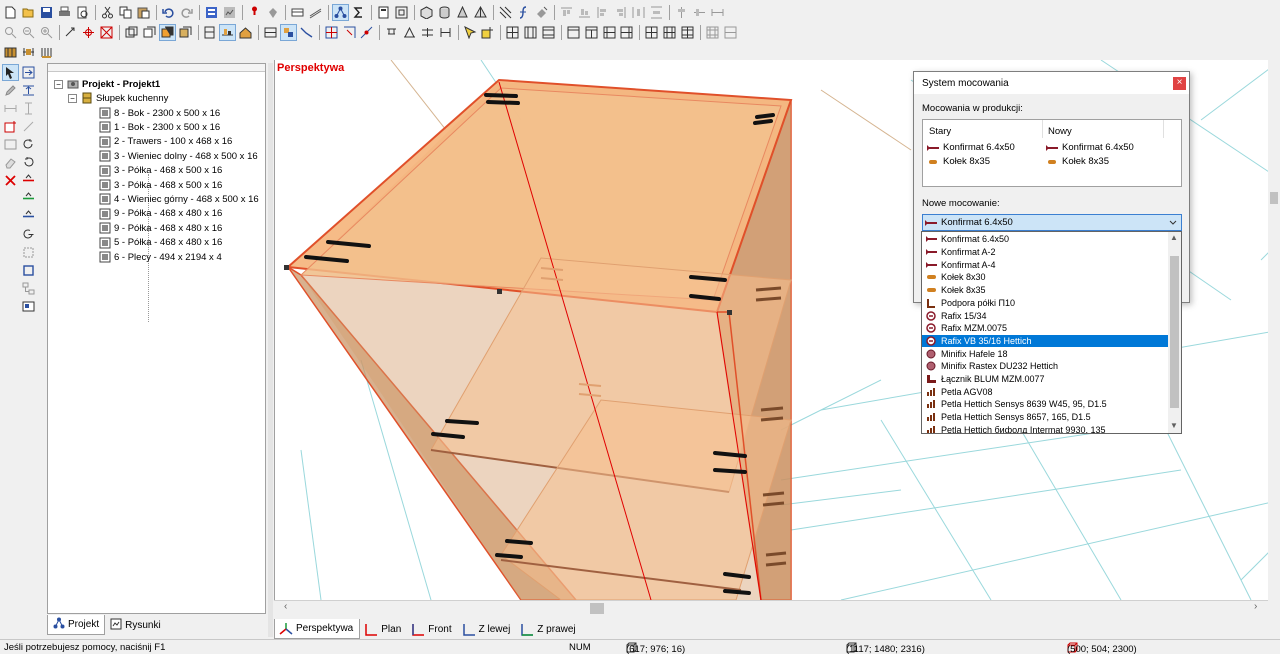  I want to click on calculator-icon, so click(383, 12).